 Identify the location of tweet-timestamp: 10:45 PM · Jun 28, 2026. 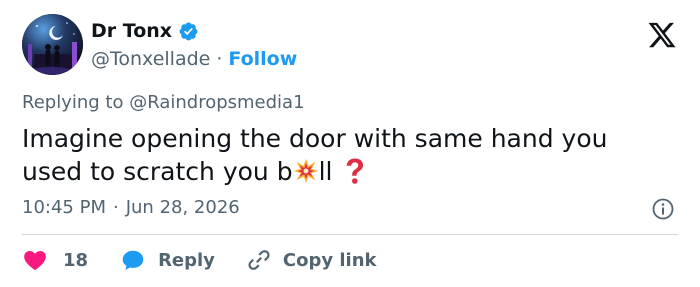
(131, 207).